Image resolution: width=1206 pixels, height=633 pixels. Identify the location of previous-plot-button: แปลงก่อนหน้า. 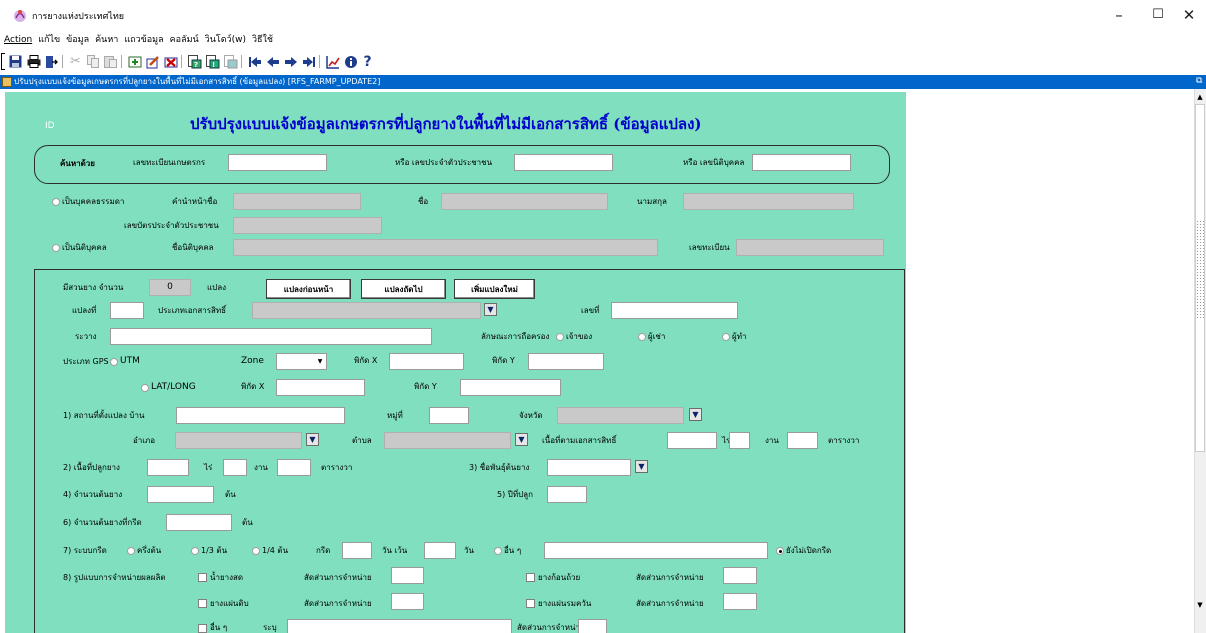
(308, 289).